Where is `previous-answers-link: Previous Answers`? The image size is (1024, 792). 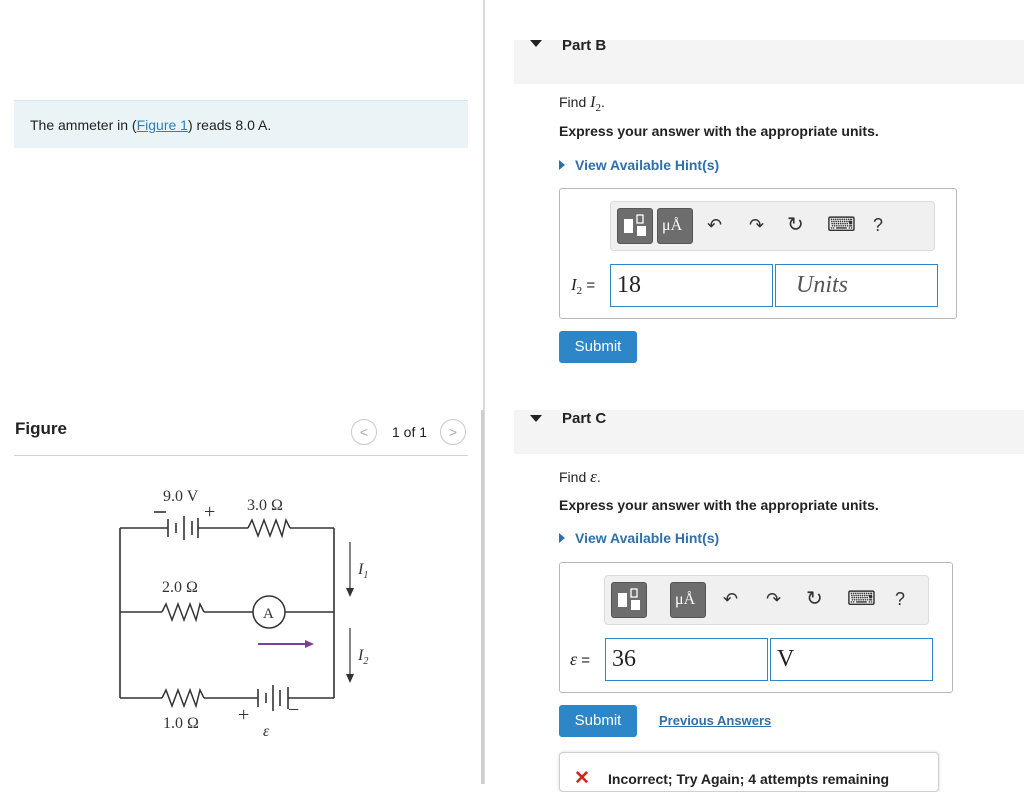
previous-answers-link: Previous Answers is located at coordinates (715, 720).